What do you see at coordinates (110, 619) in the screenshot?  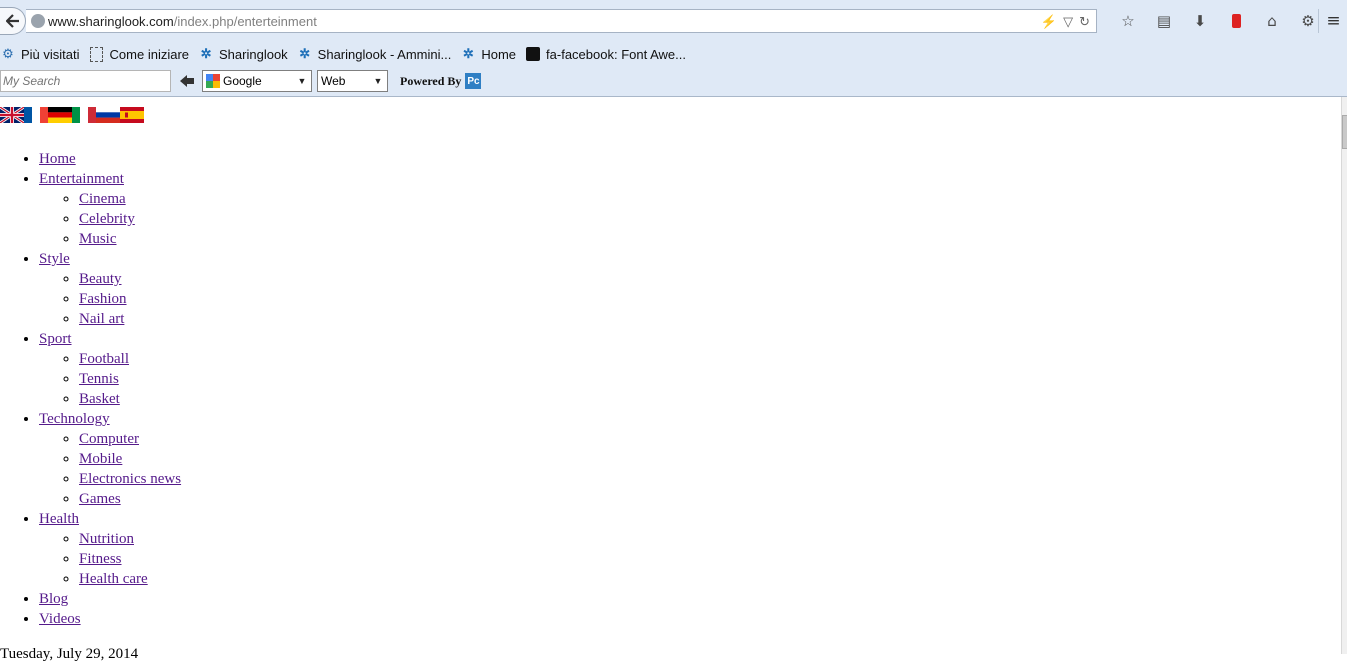 I see `menu-item-videos: Videos` at bounding box center [110, 619].